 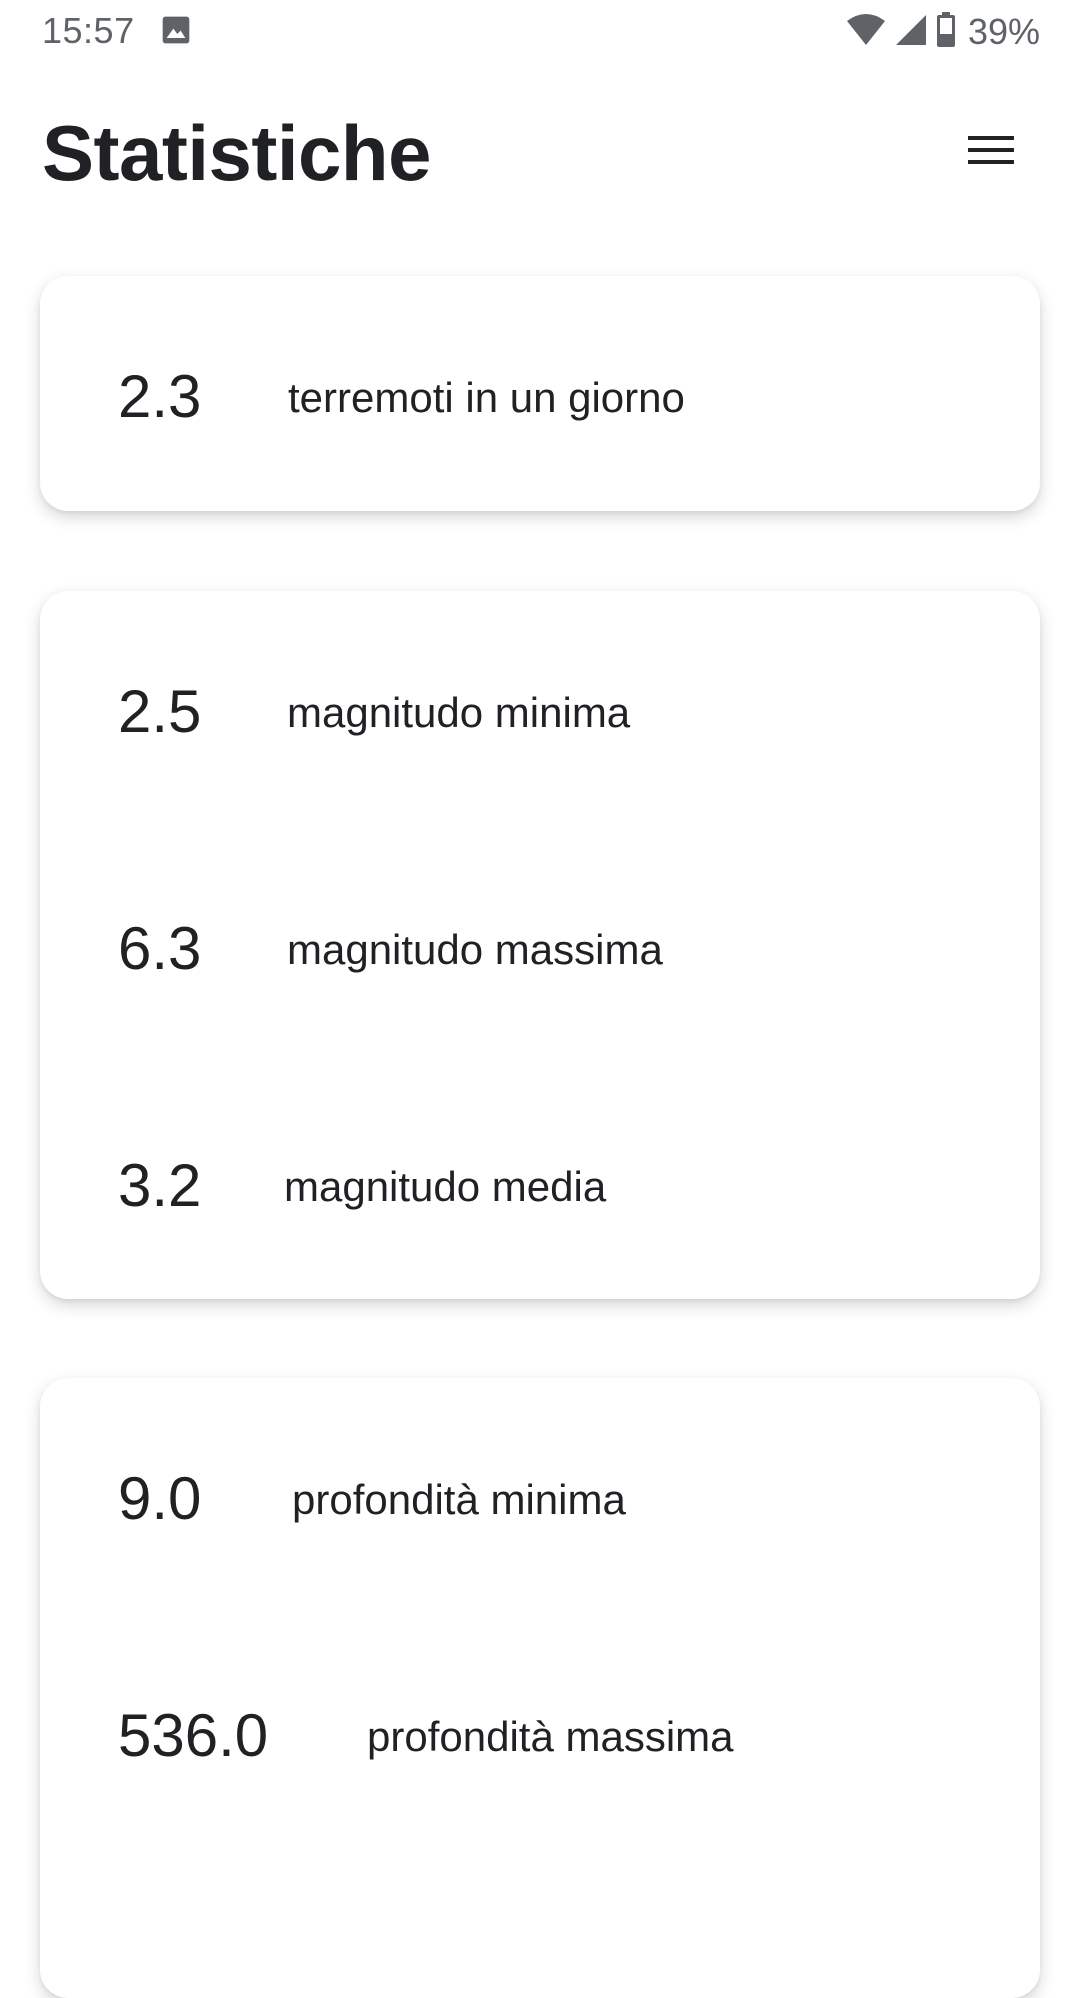 What do you see at coordinates (236, 153) in the screenshot?
I see `page-title: Statistiche` at bounding box center [236, 153].